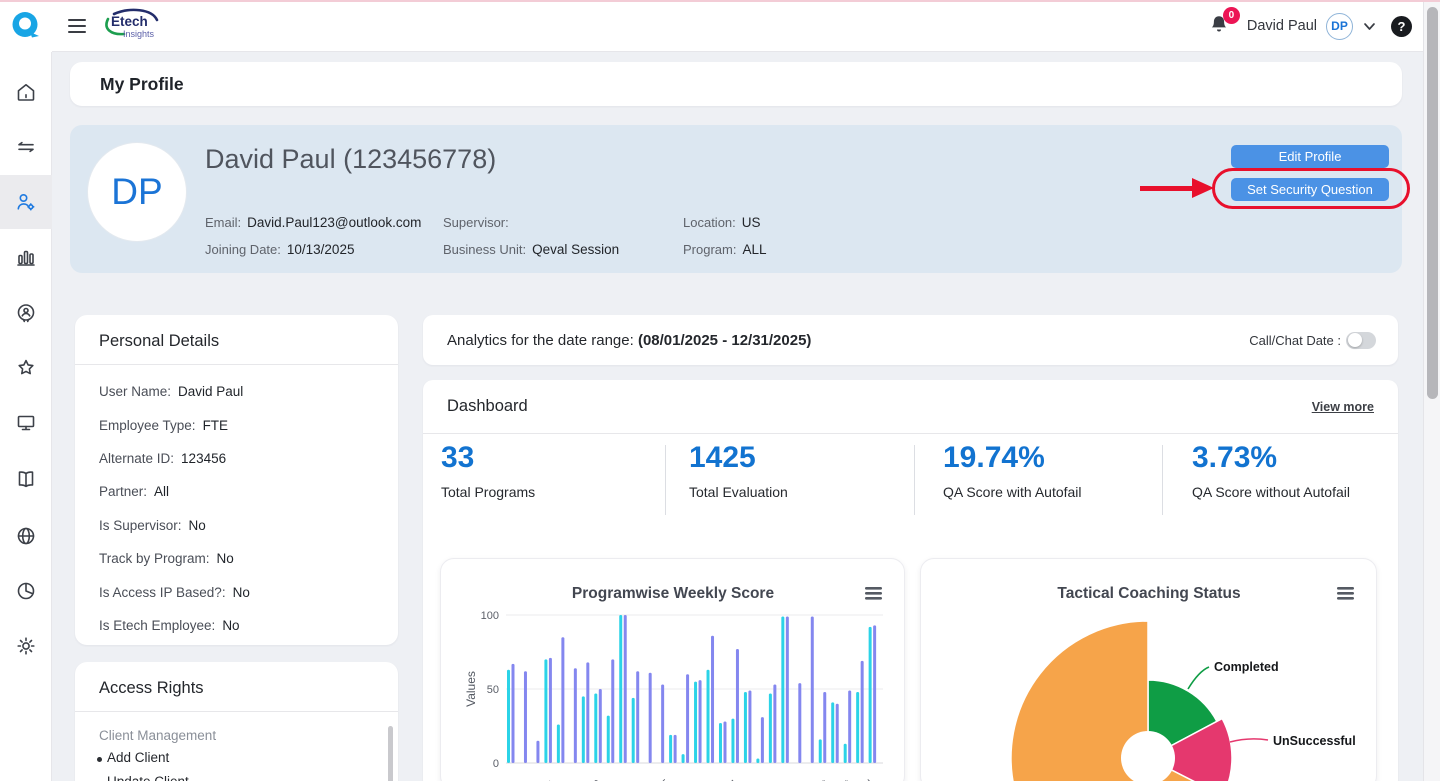 The image size is (1440, 781). Describe the element at coordinates (26, 536) in the screenshot. I see `sidebar-item-global` at that location.